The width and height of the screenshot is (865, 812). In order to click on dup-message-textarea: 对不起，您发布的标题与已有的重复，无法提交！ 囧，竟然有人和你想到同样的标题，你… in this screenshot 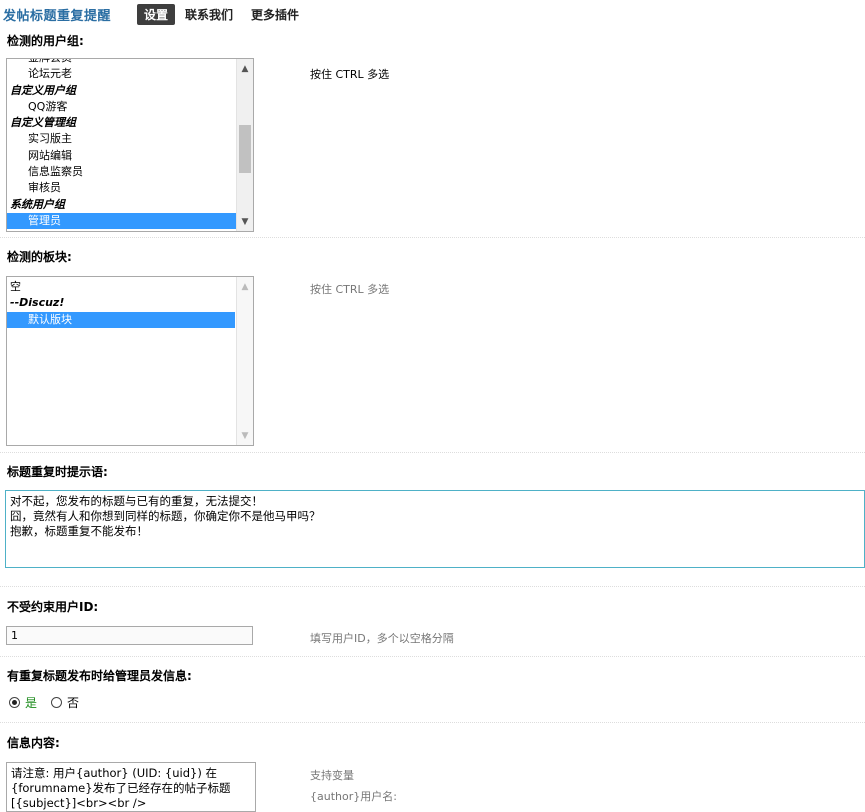, I will do `click(435, 529)`.